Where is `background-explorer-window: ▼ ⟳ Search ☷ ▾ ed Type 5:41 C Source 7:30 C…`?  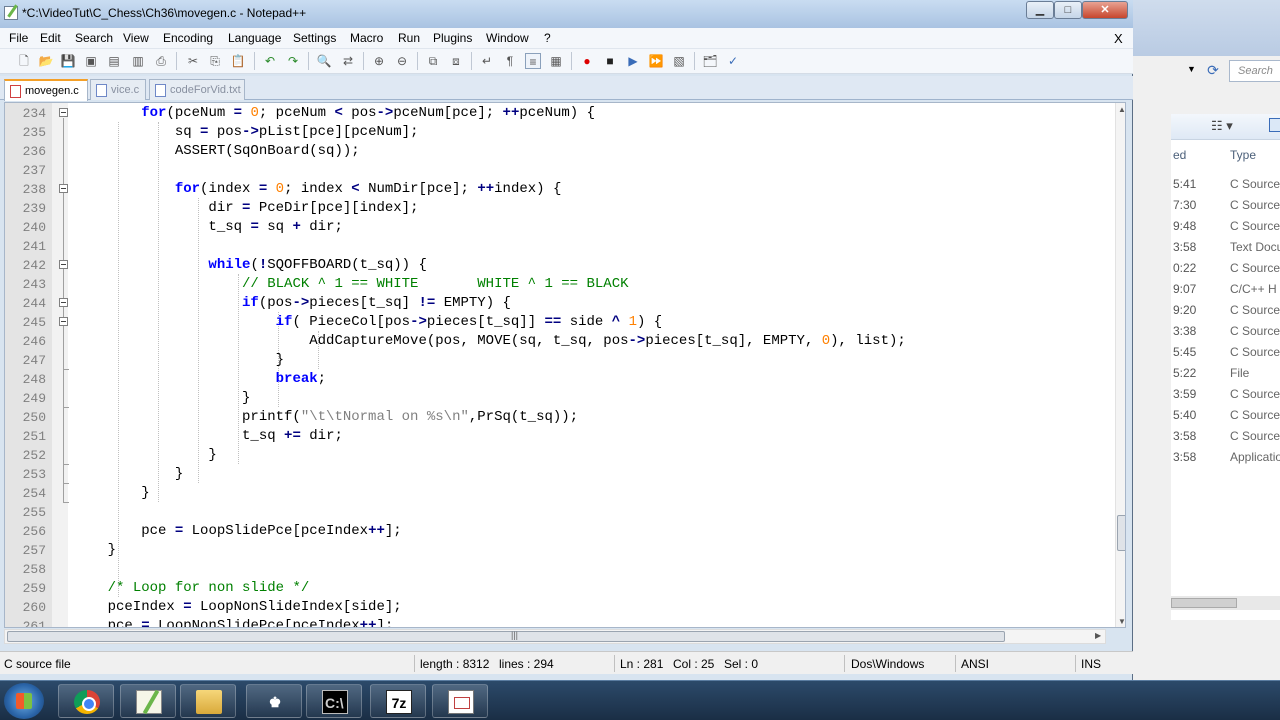
background-explorer-window: ▼ ⟳ Search ☷ ▾ ed Type 5:41 C Source 7:30 C… is located at coordinates (1205, 340).